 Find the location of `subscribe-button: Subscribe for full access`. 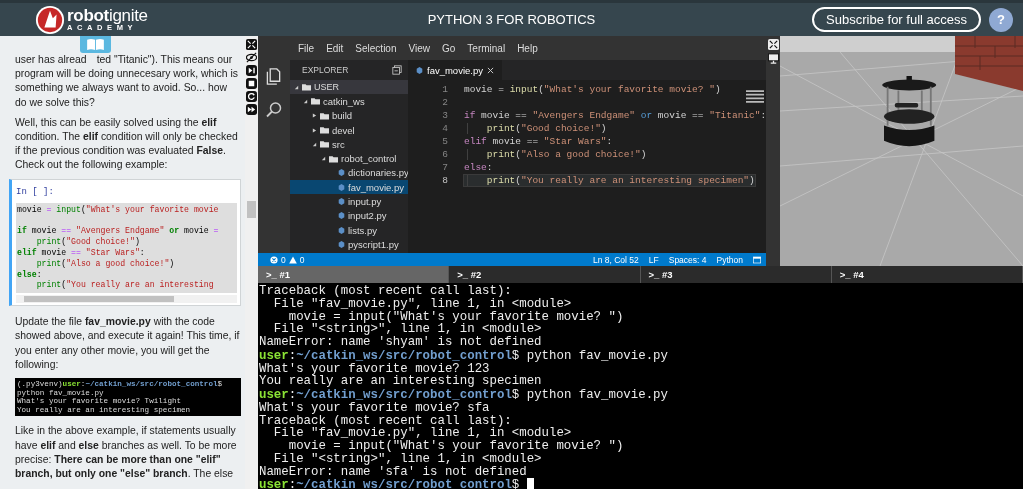

subscribe-button: Subscribe for full access is located at coordinates (896, 19).